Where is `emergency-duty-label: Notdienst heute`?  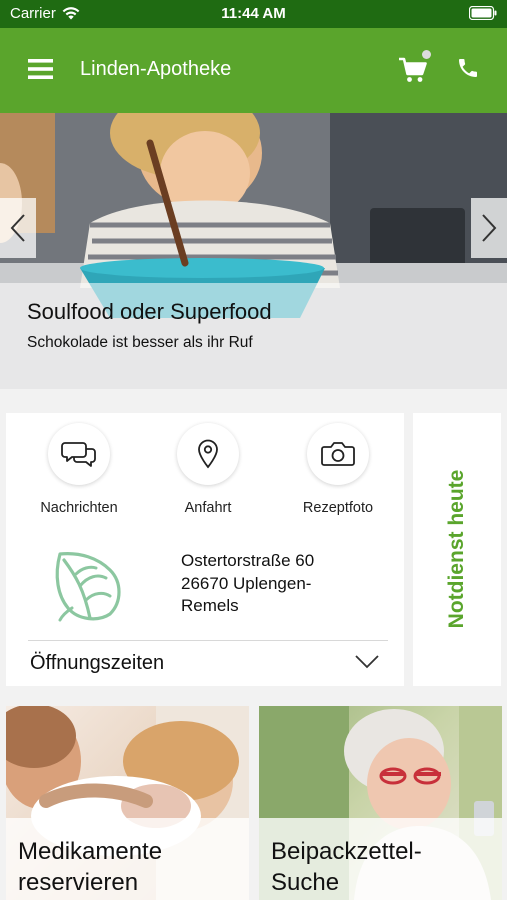
emergency-duty-label: Notdienst heute is located at coordinates (456, 549).